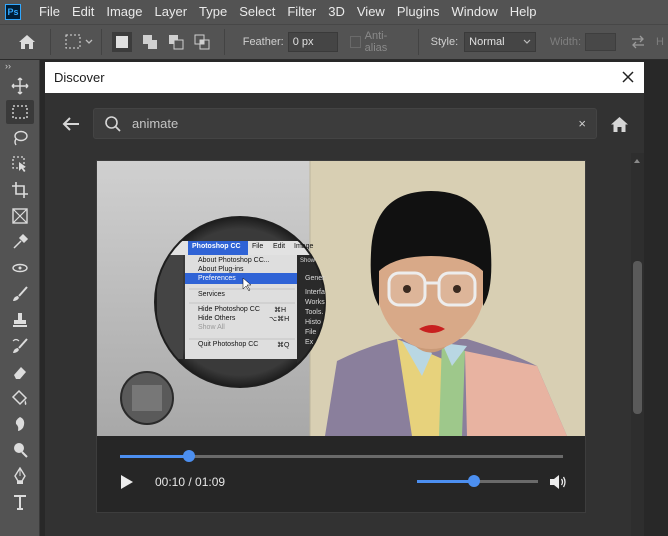 This screenshot has height=536, width=668. Describe the element at coordinates (523, 12) in the screenshot. I see `menu-help: Help` at that location.